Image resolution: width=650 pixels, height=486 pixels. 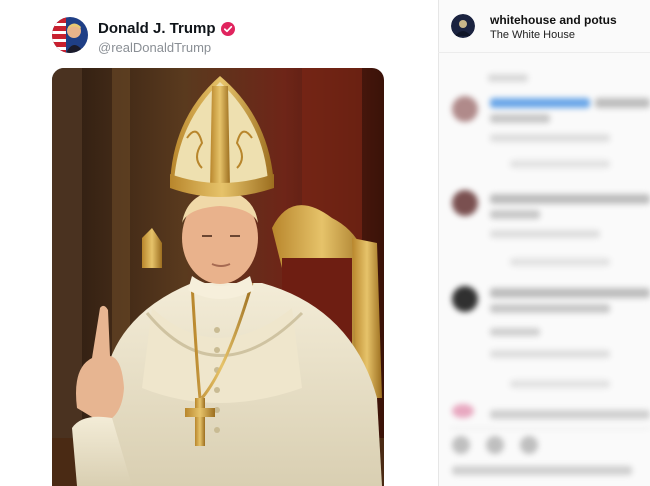 What do you see at coordinates (532, 35) in the screenshot?
I see `instagram-subtitle: The White House` at bounding box center [532, 35].